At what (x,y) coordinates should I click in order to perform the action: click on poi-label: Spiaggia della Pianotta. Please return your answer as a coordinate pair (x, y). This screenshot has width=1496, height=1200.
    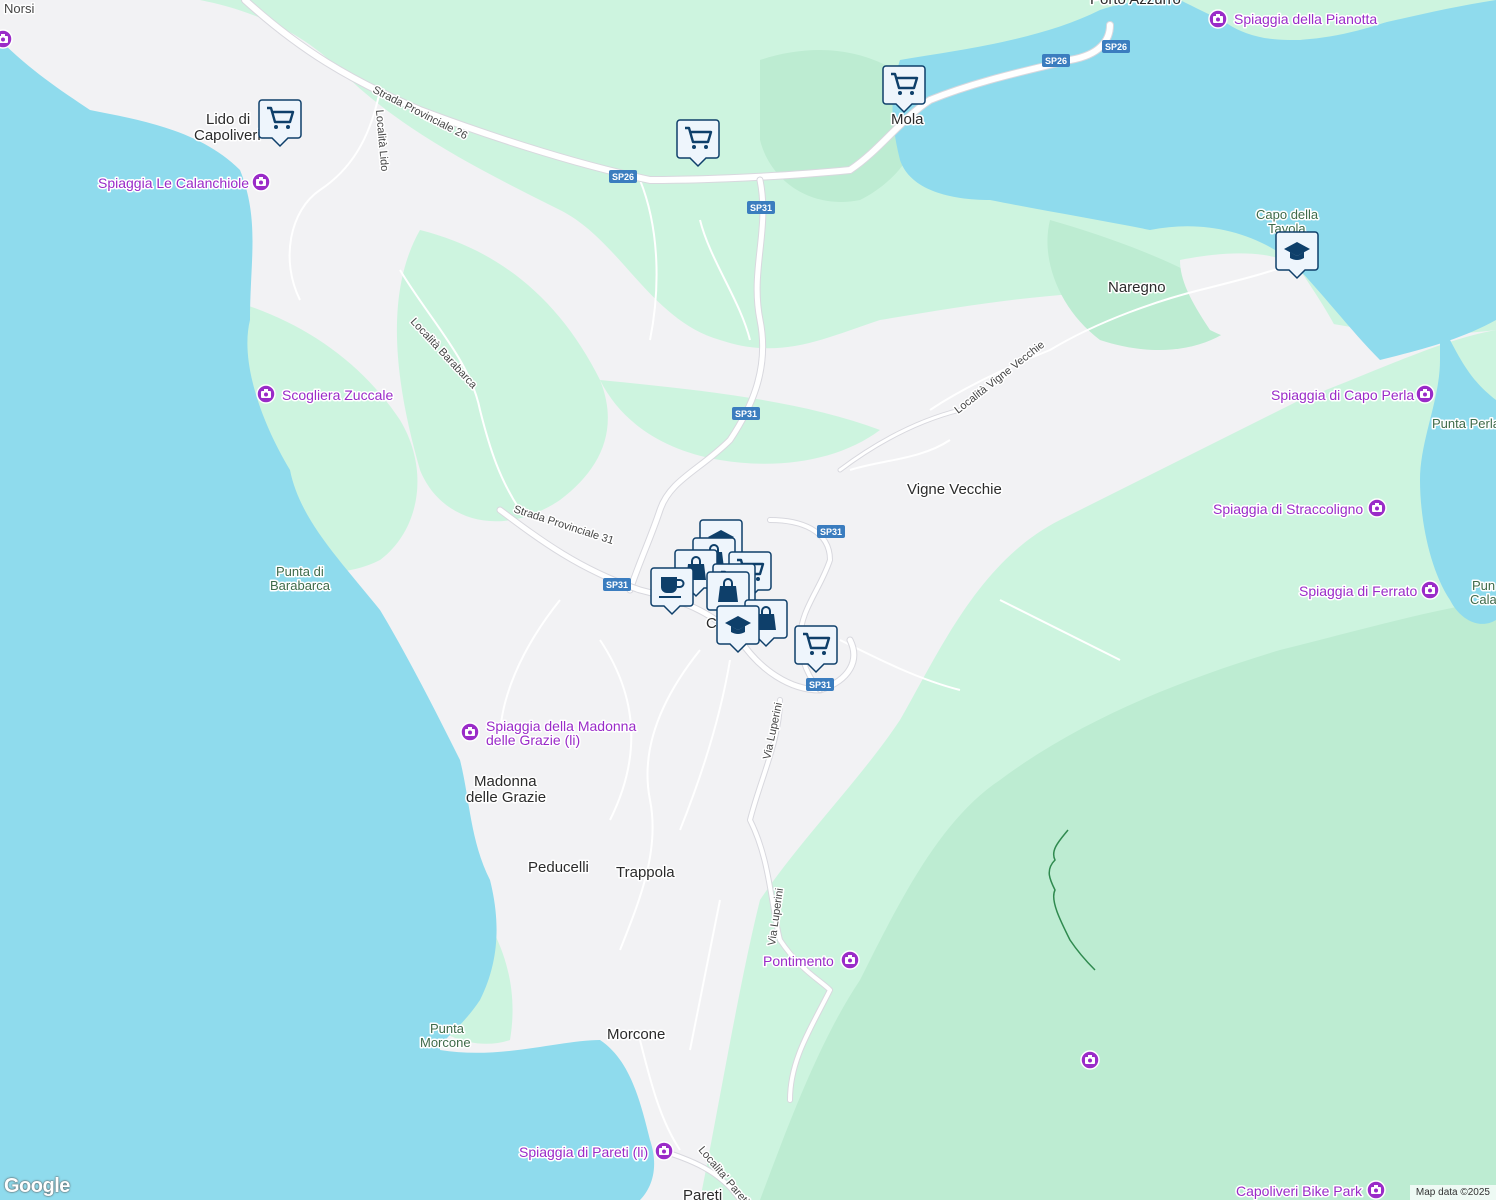
    Looking at the image, I should click on (1305, 19).